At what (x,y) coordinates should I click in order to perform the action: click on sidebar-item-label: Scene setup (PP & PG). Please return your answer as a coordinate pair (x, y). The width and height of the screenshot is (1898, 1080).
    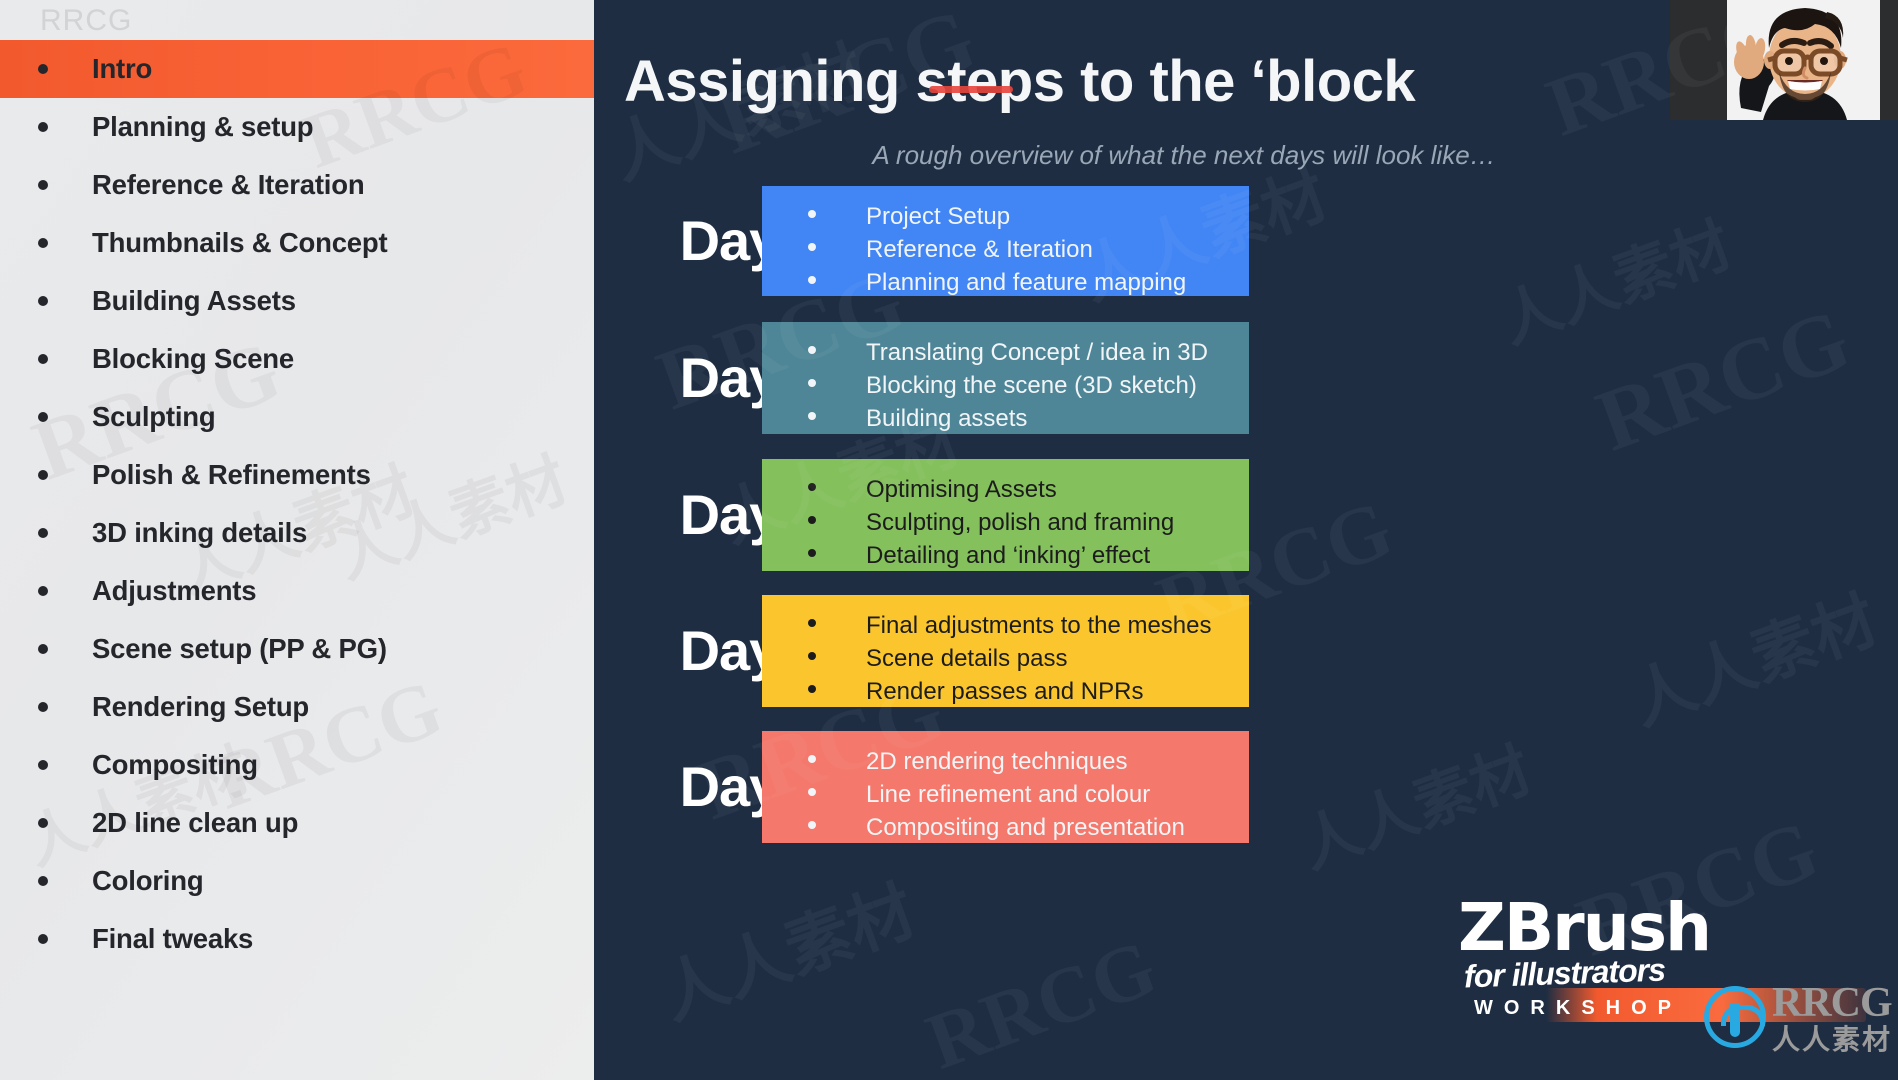
    Looking at the image, I should click on (239, 648).